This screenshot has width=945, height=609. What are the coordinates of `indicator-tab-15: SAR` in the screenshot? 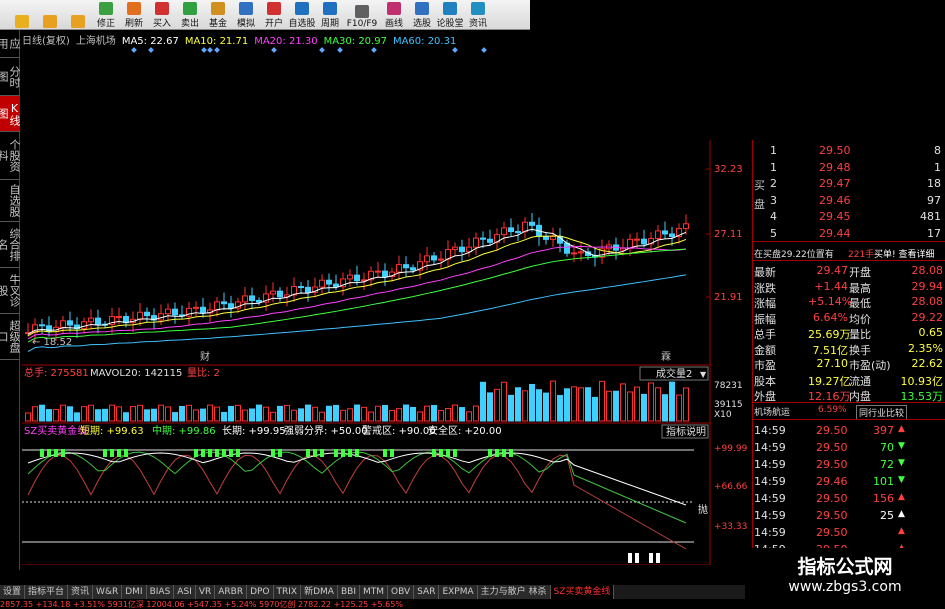 It's located at (427, 592).